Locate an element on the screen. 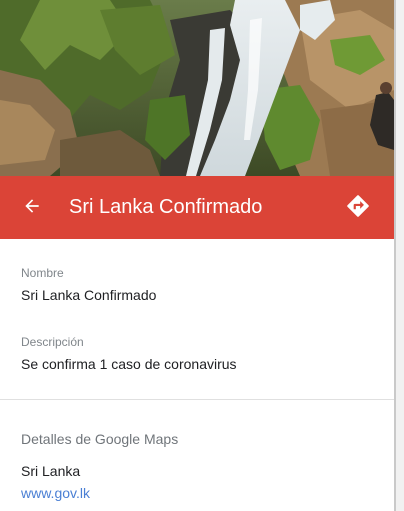 The image size is (404, 511). section-divider is located at coordinates (197, 399).